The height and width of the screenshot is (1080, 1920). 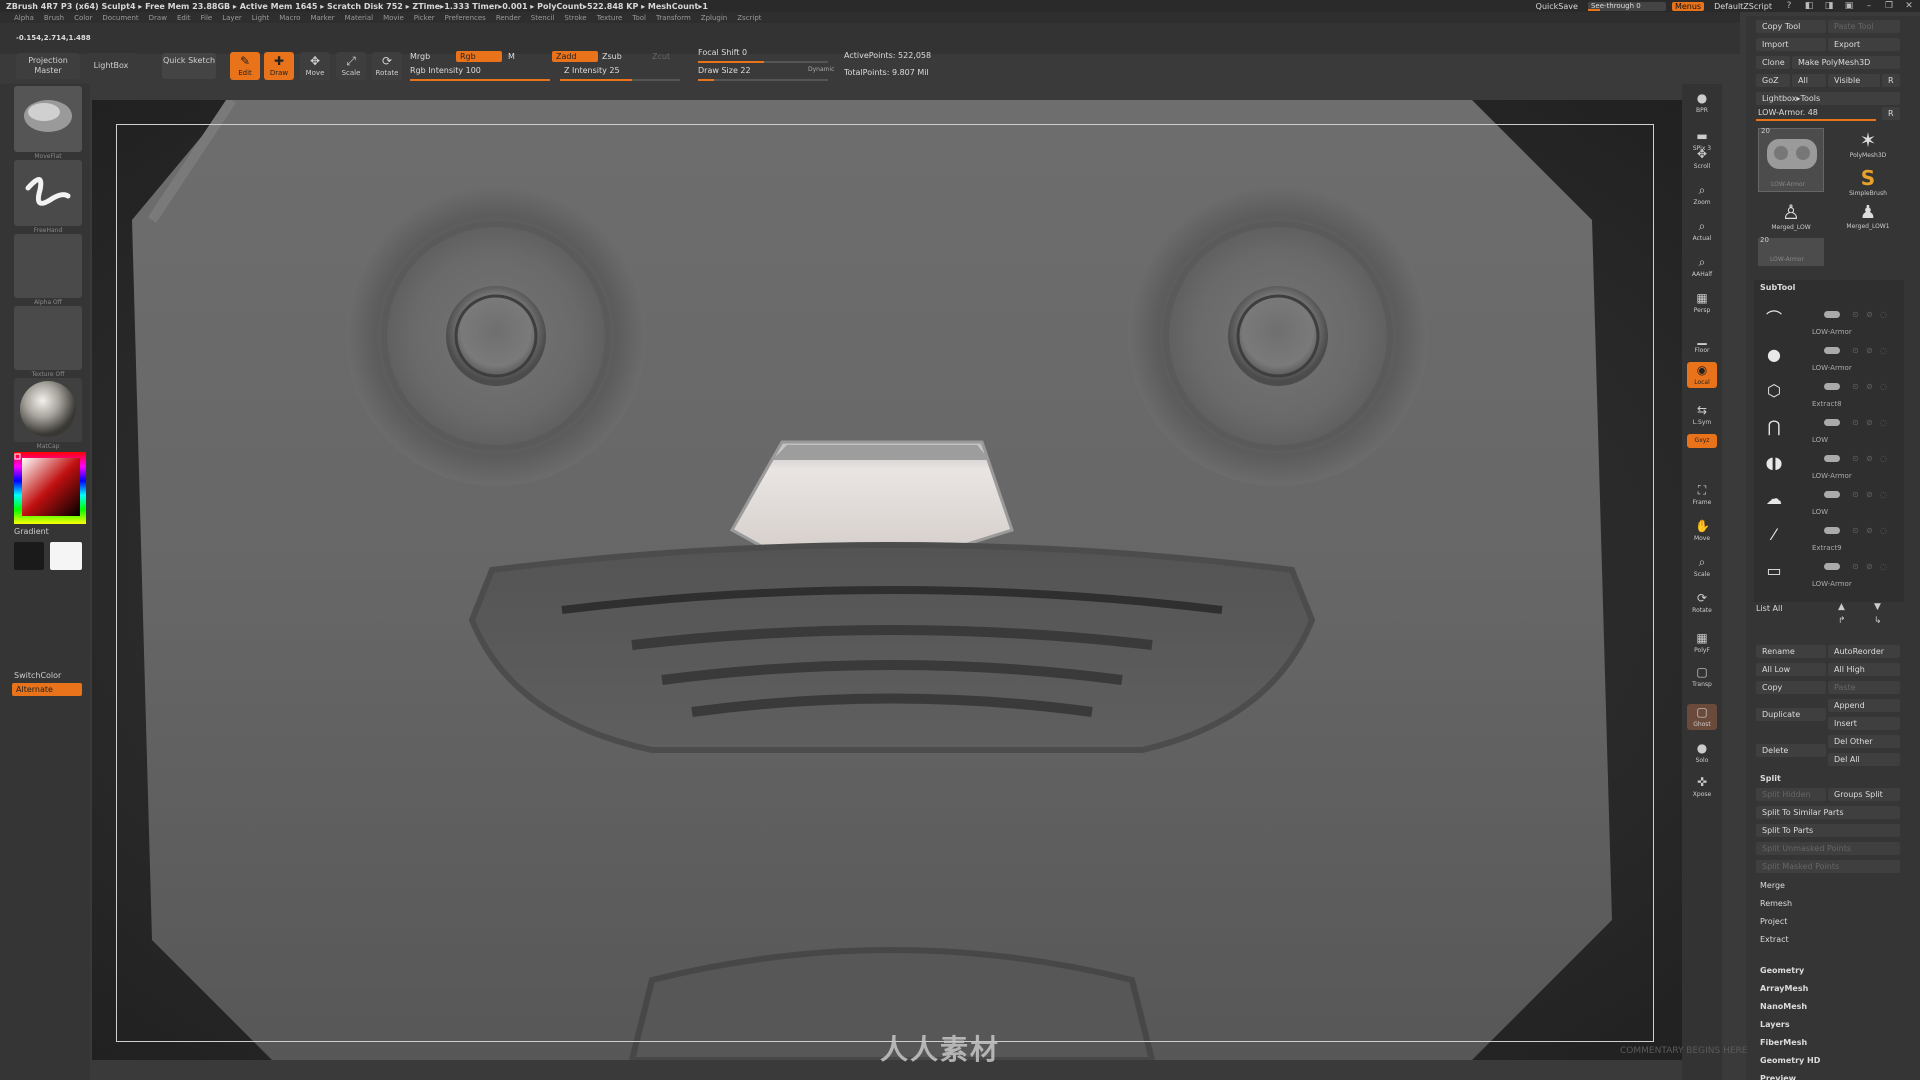 I want to click on section-fibermesh: FiberMesh, so click(x=1783, y=1042).